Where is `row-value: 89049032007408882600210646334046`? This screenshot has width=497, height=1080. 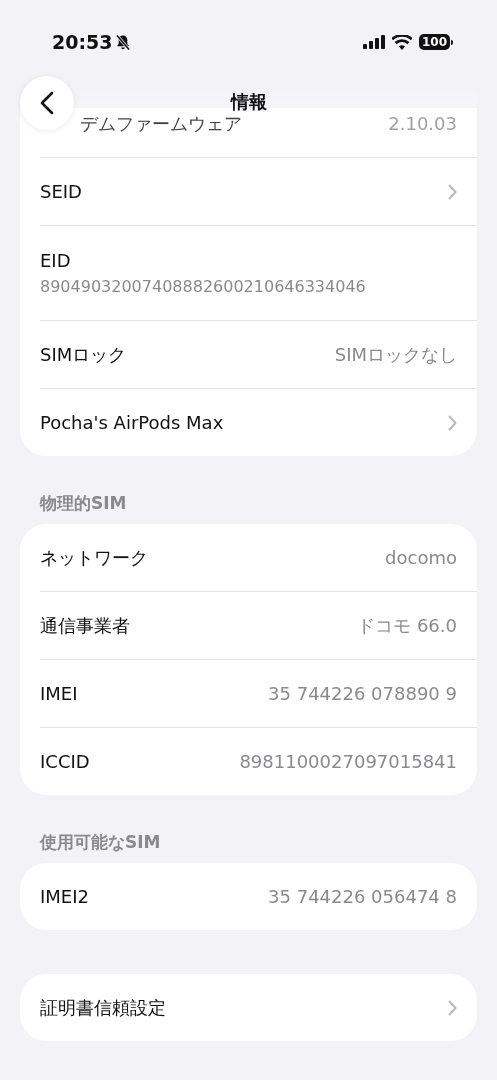
row-value: 89049032007408882600210646334046 is located at coordinates (203, 286).